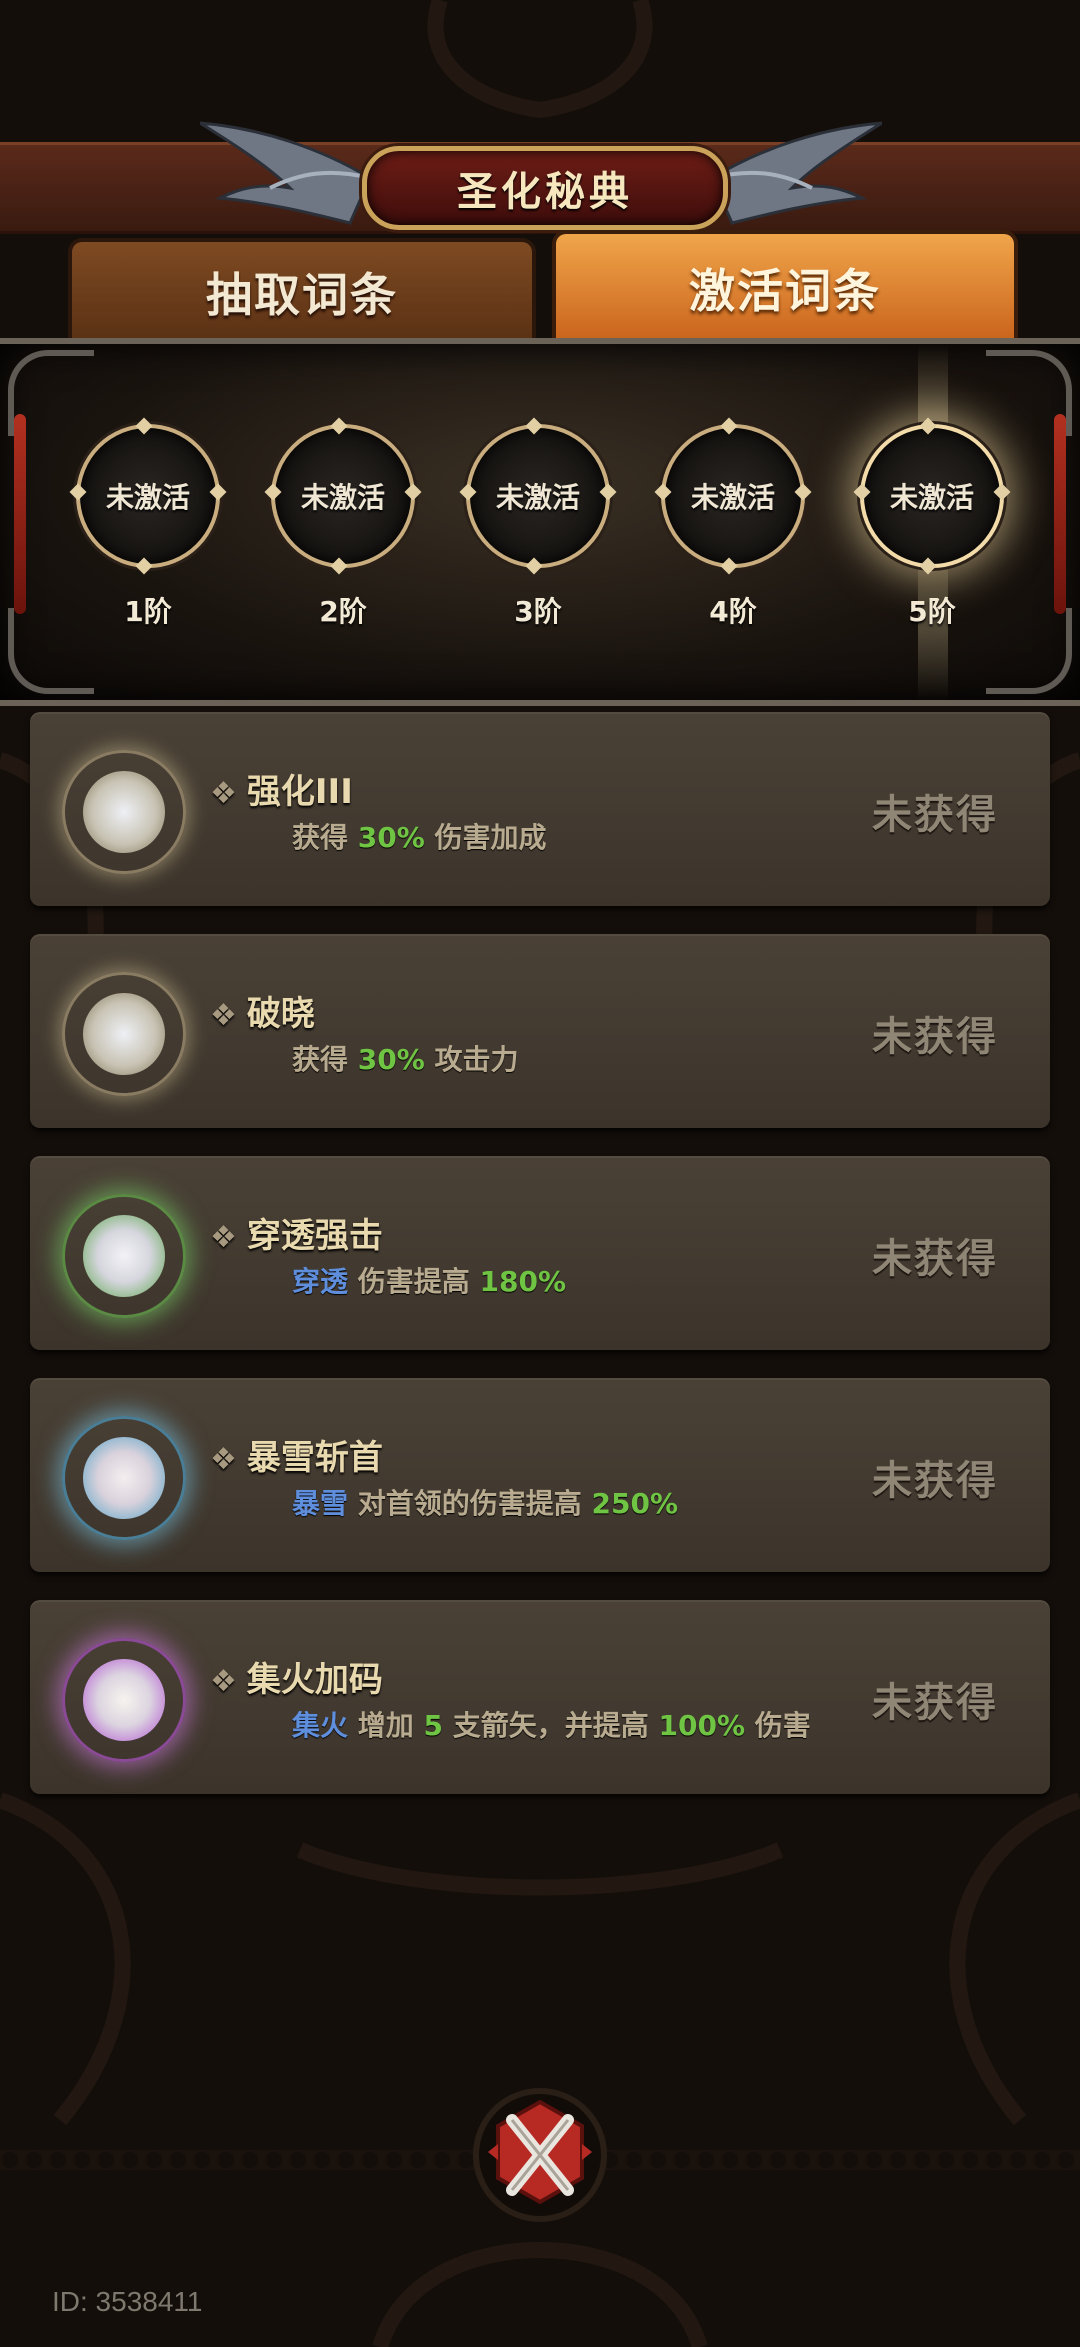 Image resolution: width=1080 pixels, height=2347 pixels. Describe the element at coordinates (302, 295) in the screenshot. I see `tab-label: 抽取词条` at that location.